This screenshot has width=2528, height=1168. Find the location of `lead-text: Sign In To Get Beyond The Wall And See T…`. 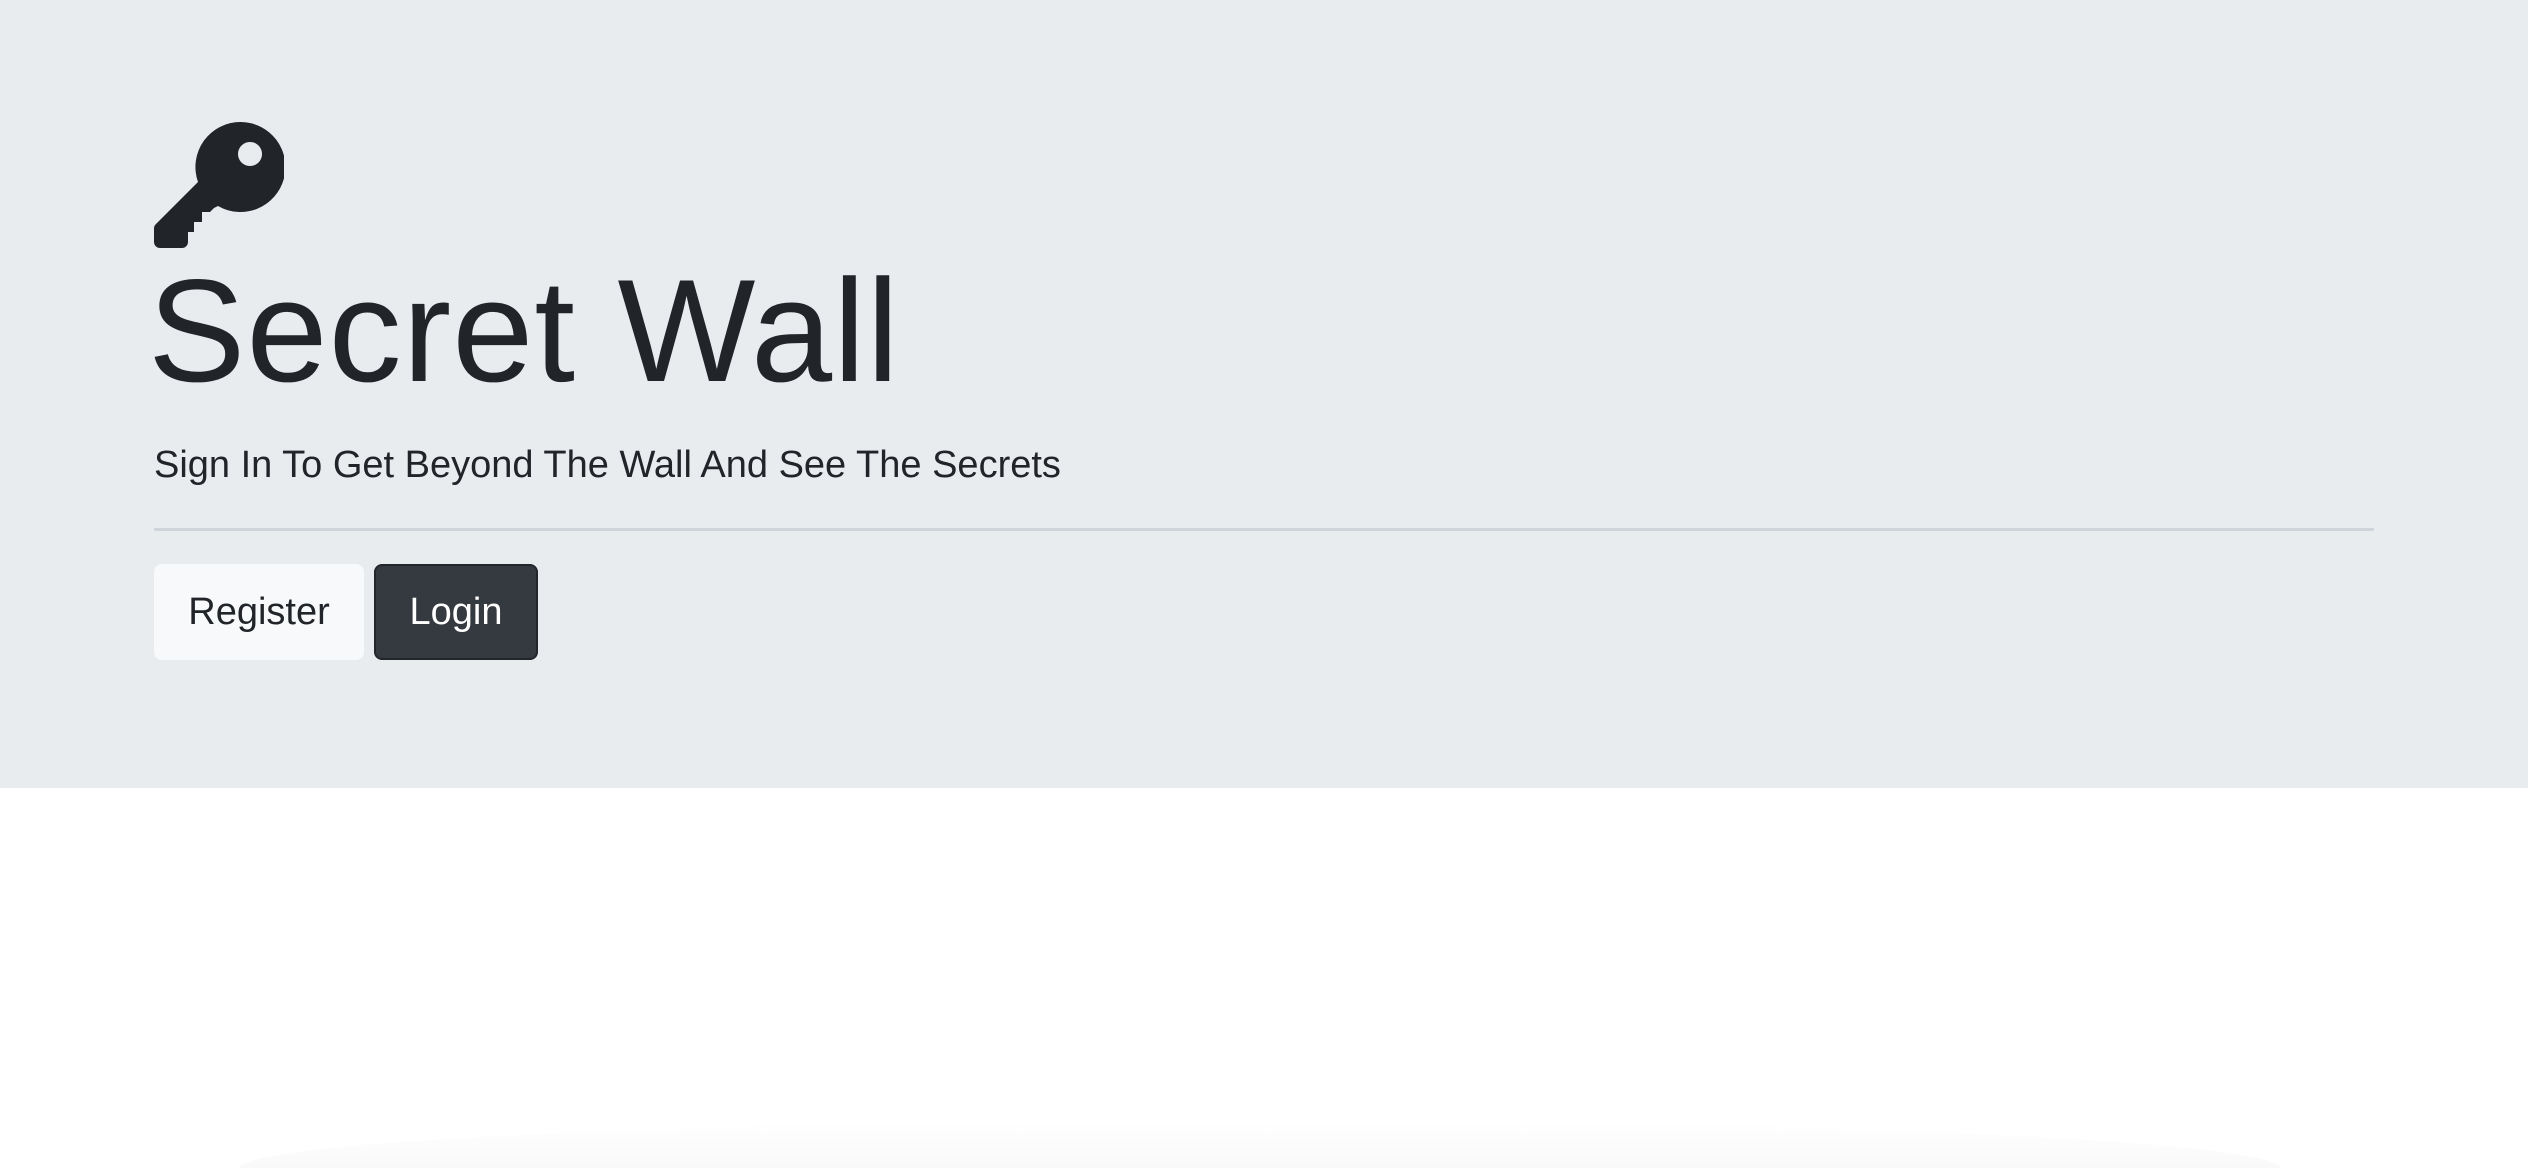

lead-text: Sign In To Get Beyond The Wall And See T… is located at coordinates (607, 465).